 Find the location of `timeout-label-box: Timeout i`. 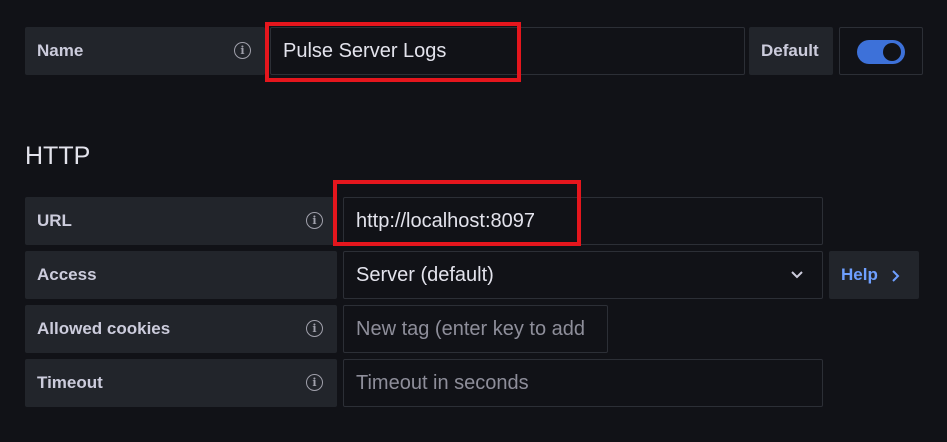

timeout-label-box: Timeout i is located at coordinates (181, 383).